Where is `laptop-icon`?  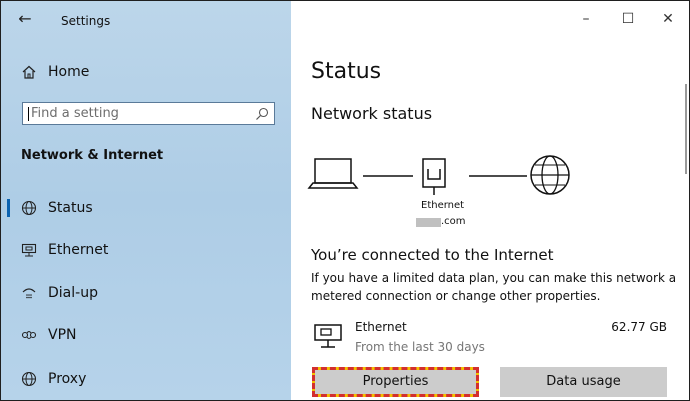
laptop-icon is located at coordinates (333, 173).